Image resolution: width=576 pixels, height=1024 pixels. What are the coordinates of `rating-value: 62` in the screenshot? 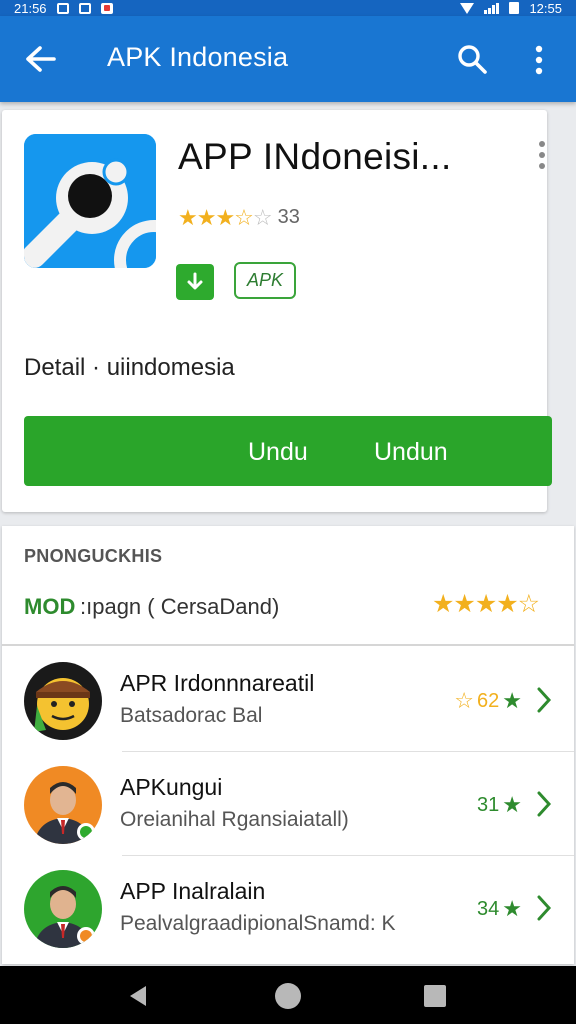 It's located at (488, 700).